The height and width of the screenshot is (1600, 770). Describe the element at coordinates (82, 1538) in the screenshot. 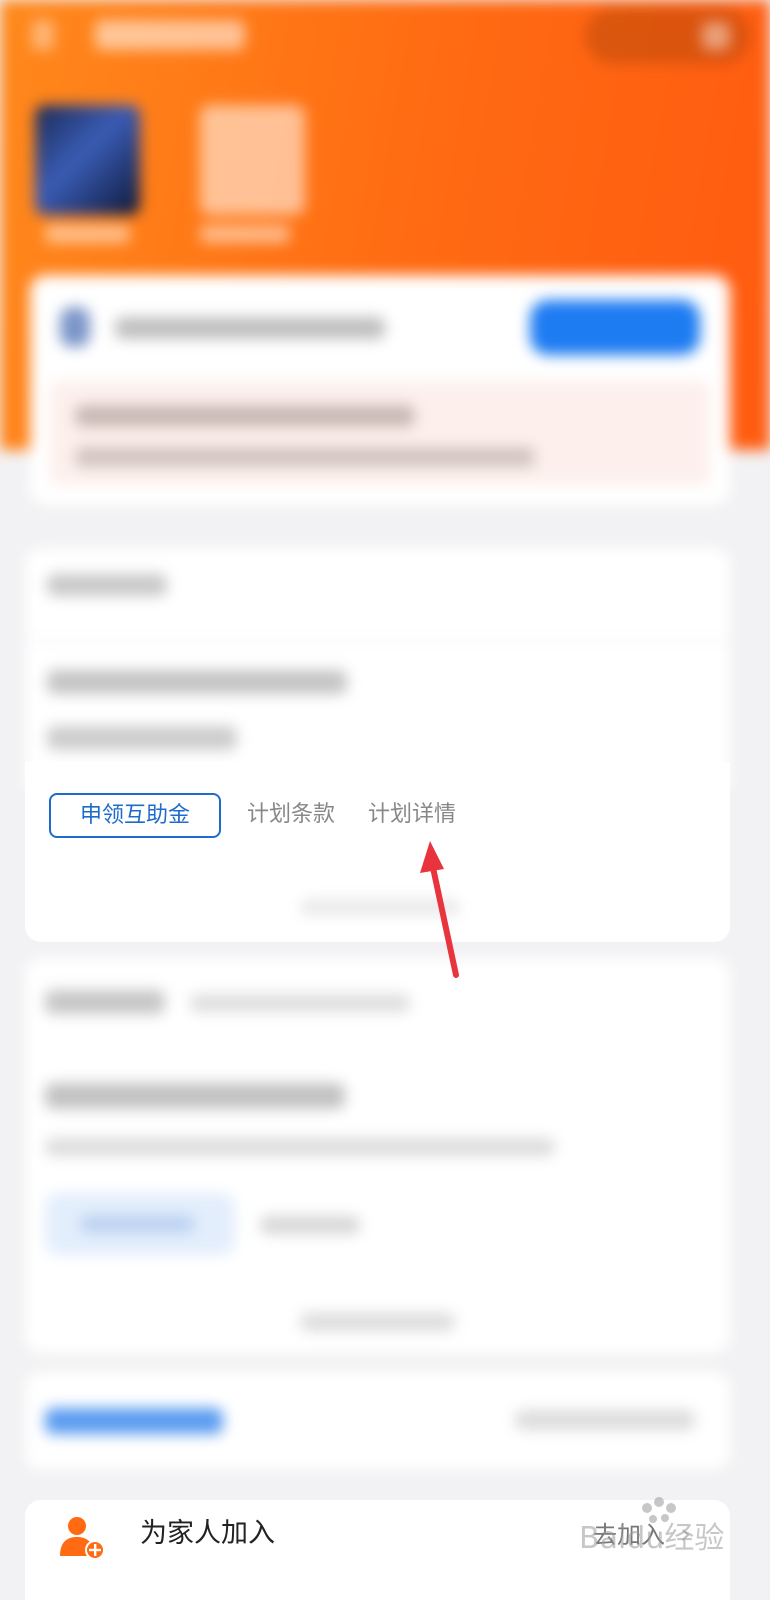

I see `person-add-icon` at that location.